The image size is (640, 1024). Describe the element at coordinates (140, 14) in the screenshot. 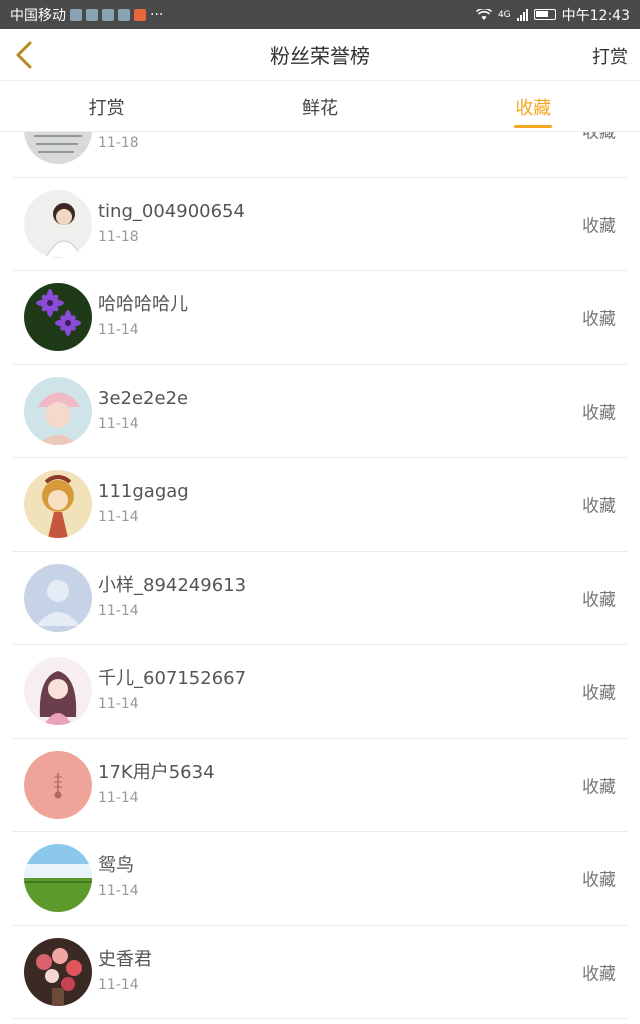

I see `video-app-icon` at that location.